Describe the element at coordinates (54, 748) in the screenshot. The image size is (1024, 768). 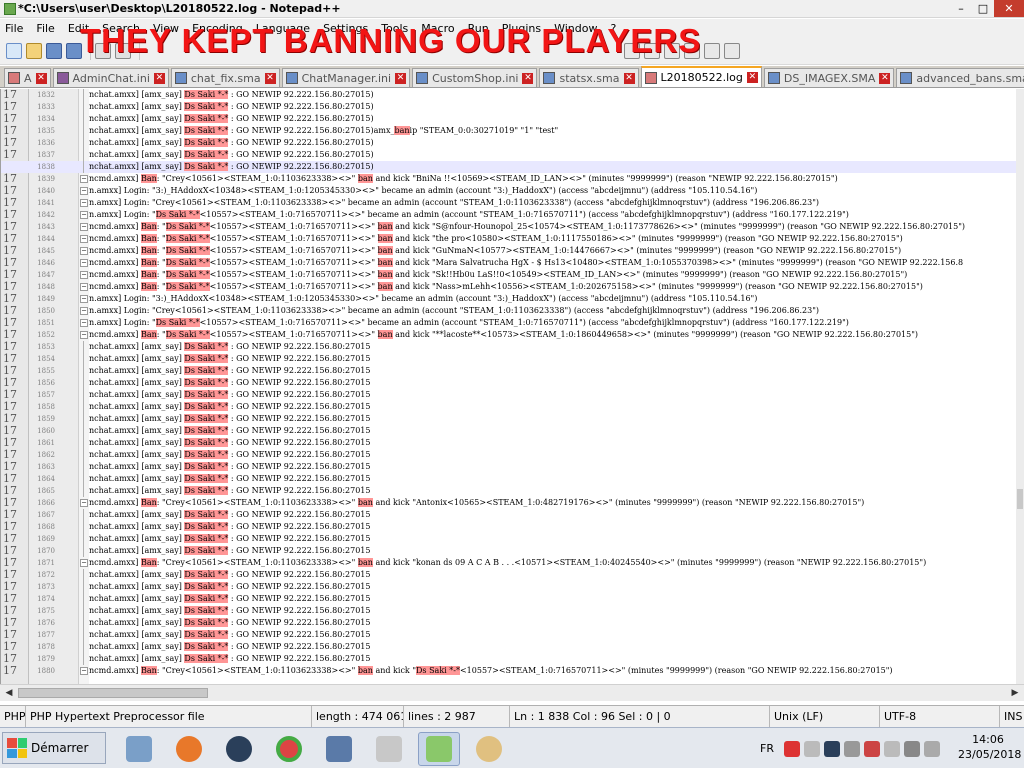
I see `start-button: Démarrer` at that location.